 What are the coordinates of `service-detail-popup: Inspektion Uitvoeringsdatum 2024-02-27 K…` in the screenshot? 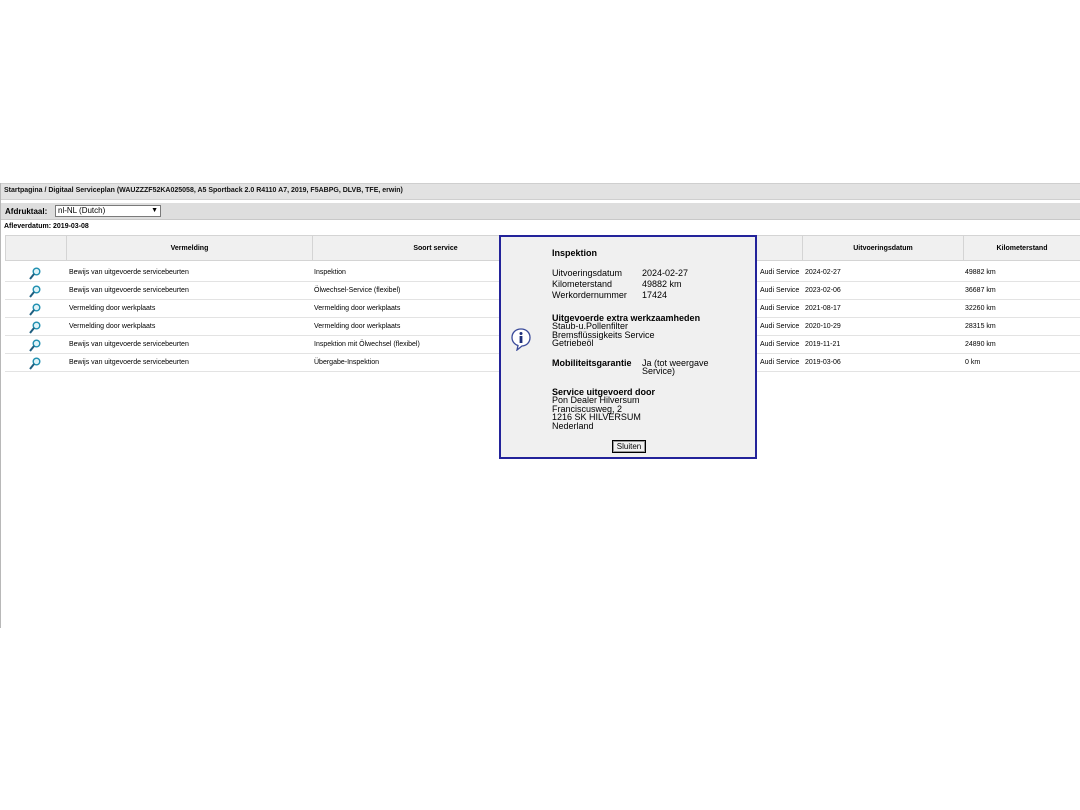 It's located at (628, 347).